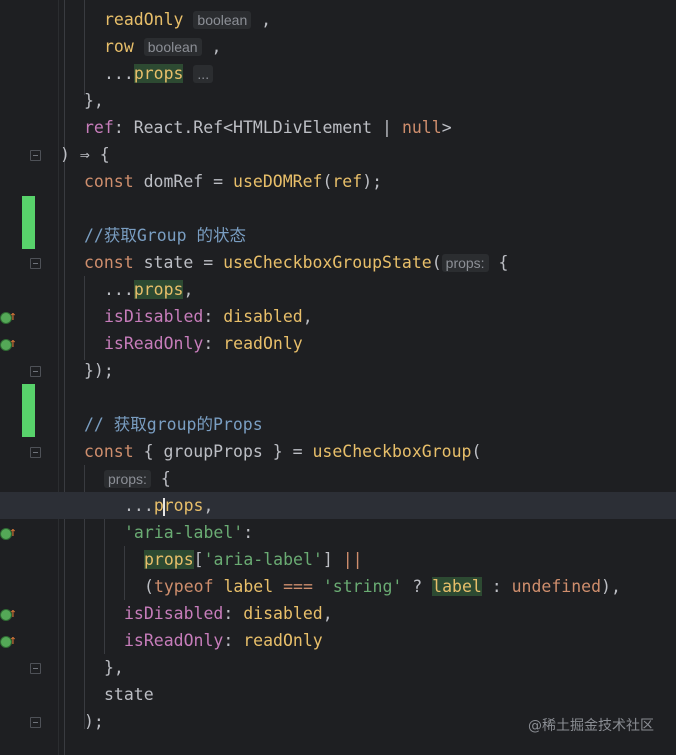  What do you see at coordinates (187, 20) in the screenshot?
I see `code-text: readOnly boolean ,` at bounding box center [187, 20].